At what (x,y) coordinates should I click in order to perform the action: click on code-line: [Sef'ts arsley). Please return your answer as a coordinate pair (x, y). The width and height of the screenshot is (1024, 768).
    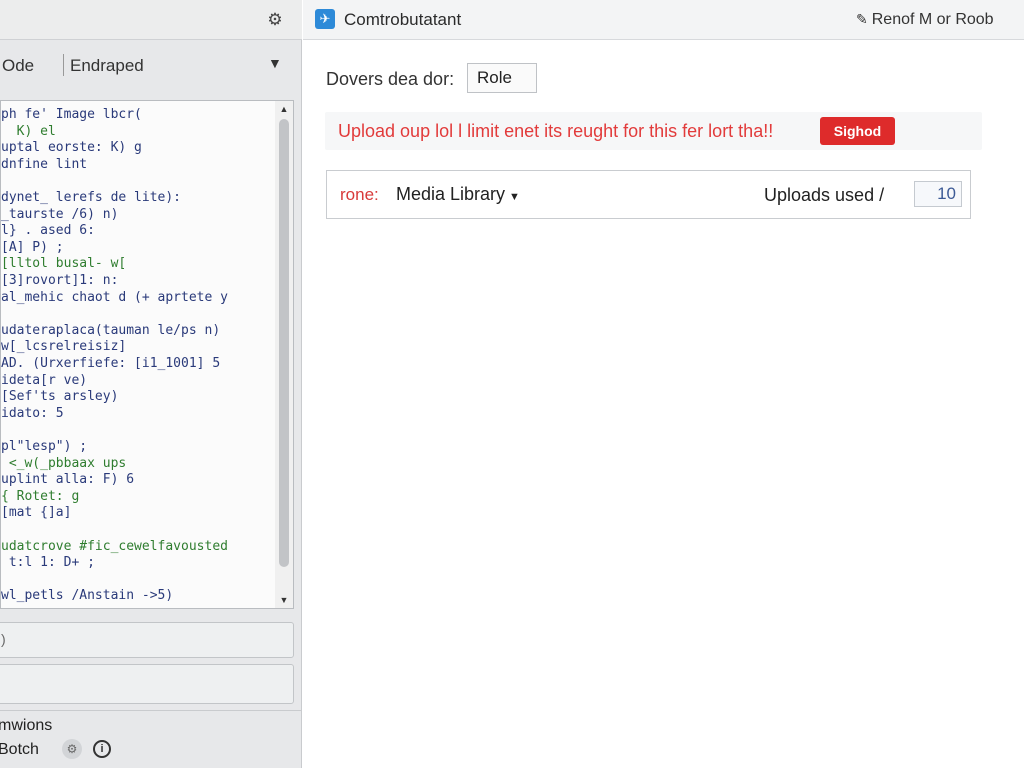
    Looking at the image, I should click on (60, 397).